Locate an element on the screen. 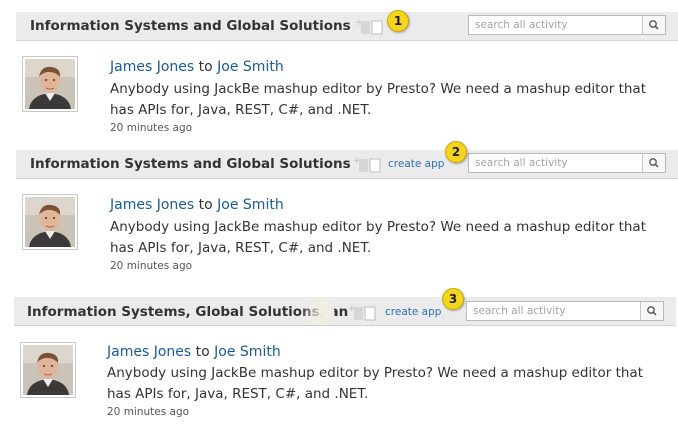  callout-badge: 2 is located at coordinates (456, 152).